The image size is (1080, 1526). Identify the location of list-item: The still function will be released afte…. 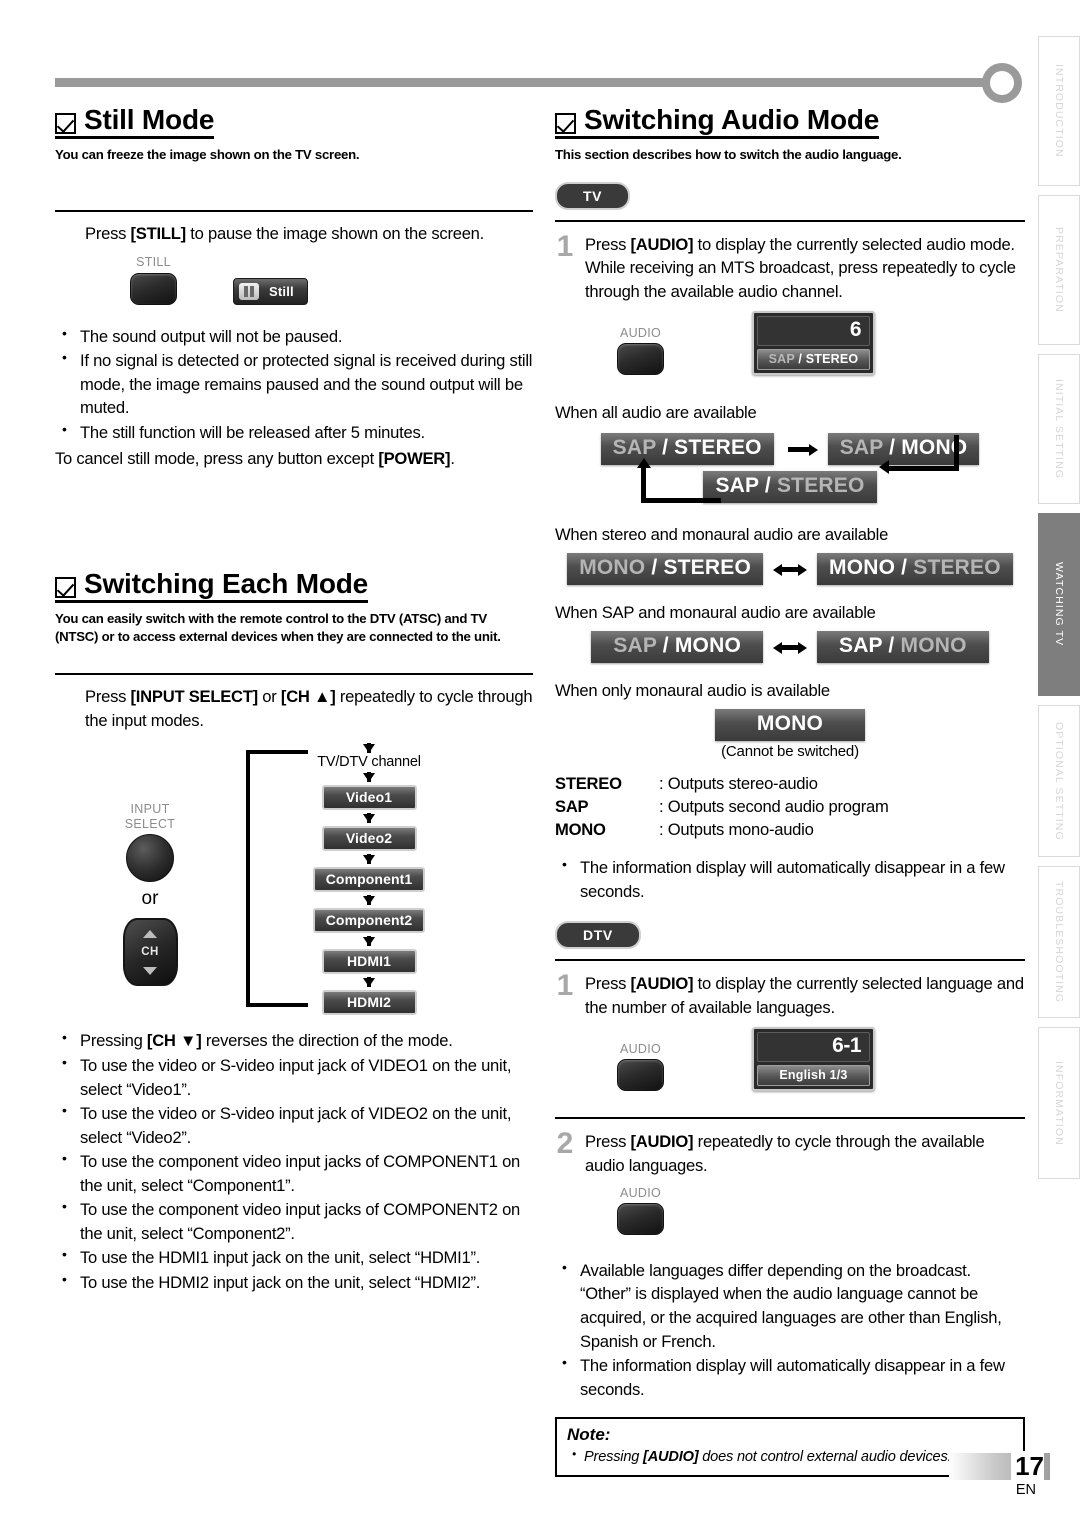
(294, 432).